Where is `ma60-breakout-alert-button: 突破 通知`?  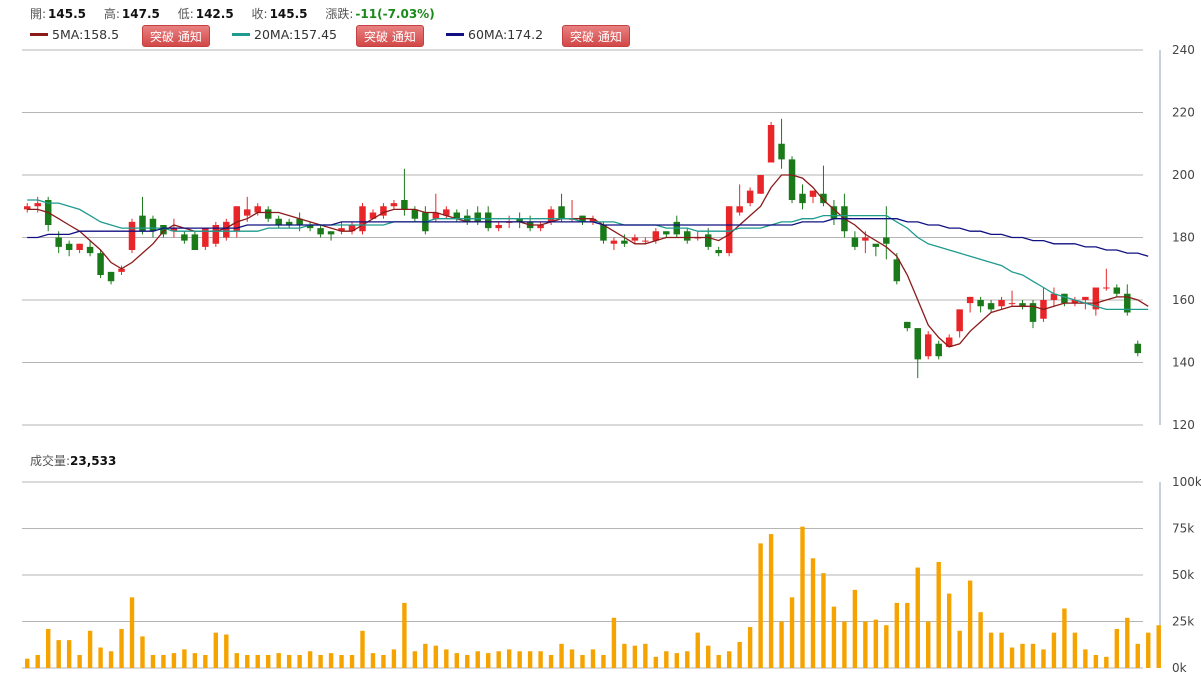 ma60-breakout-alert-button: 突破 通知 is located at coordinates (596, 36).